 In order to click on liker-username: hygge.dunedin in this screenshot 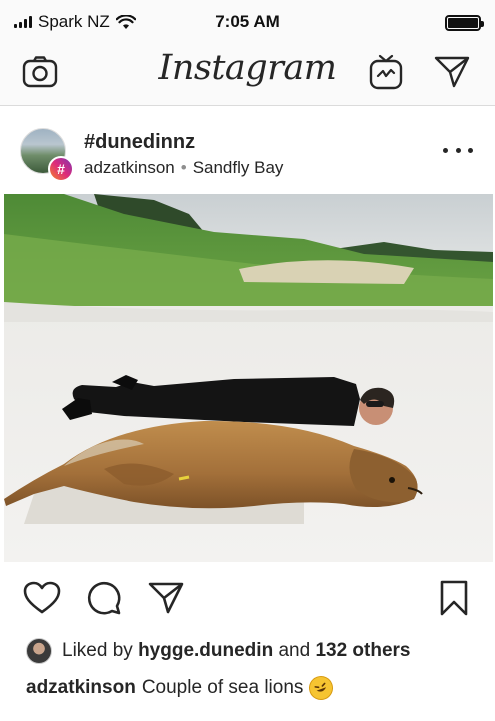, I will do `click(205, 651)`.